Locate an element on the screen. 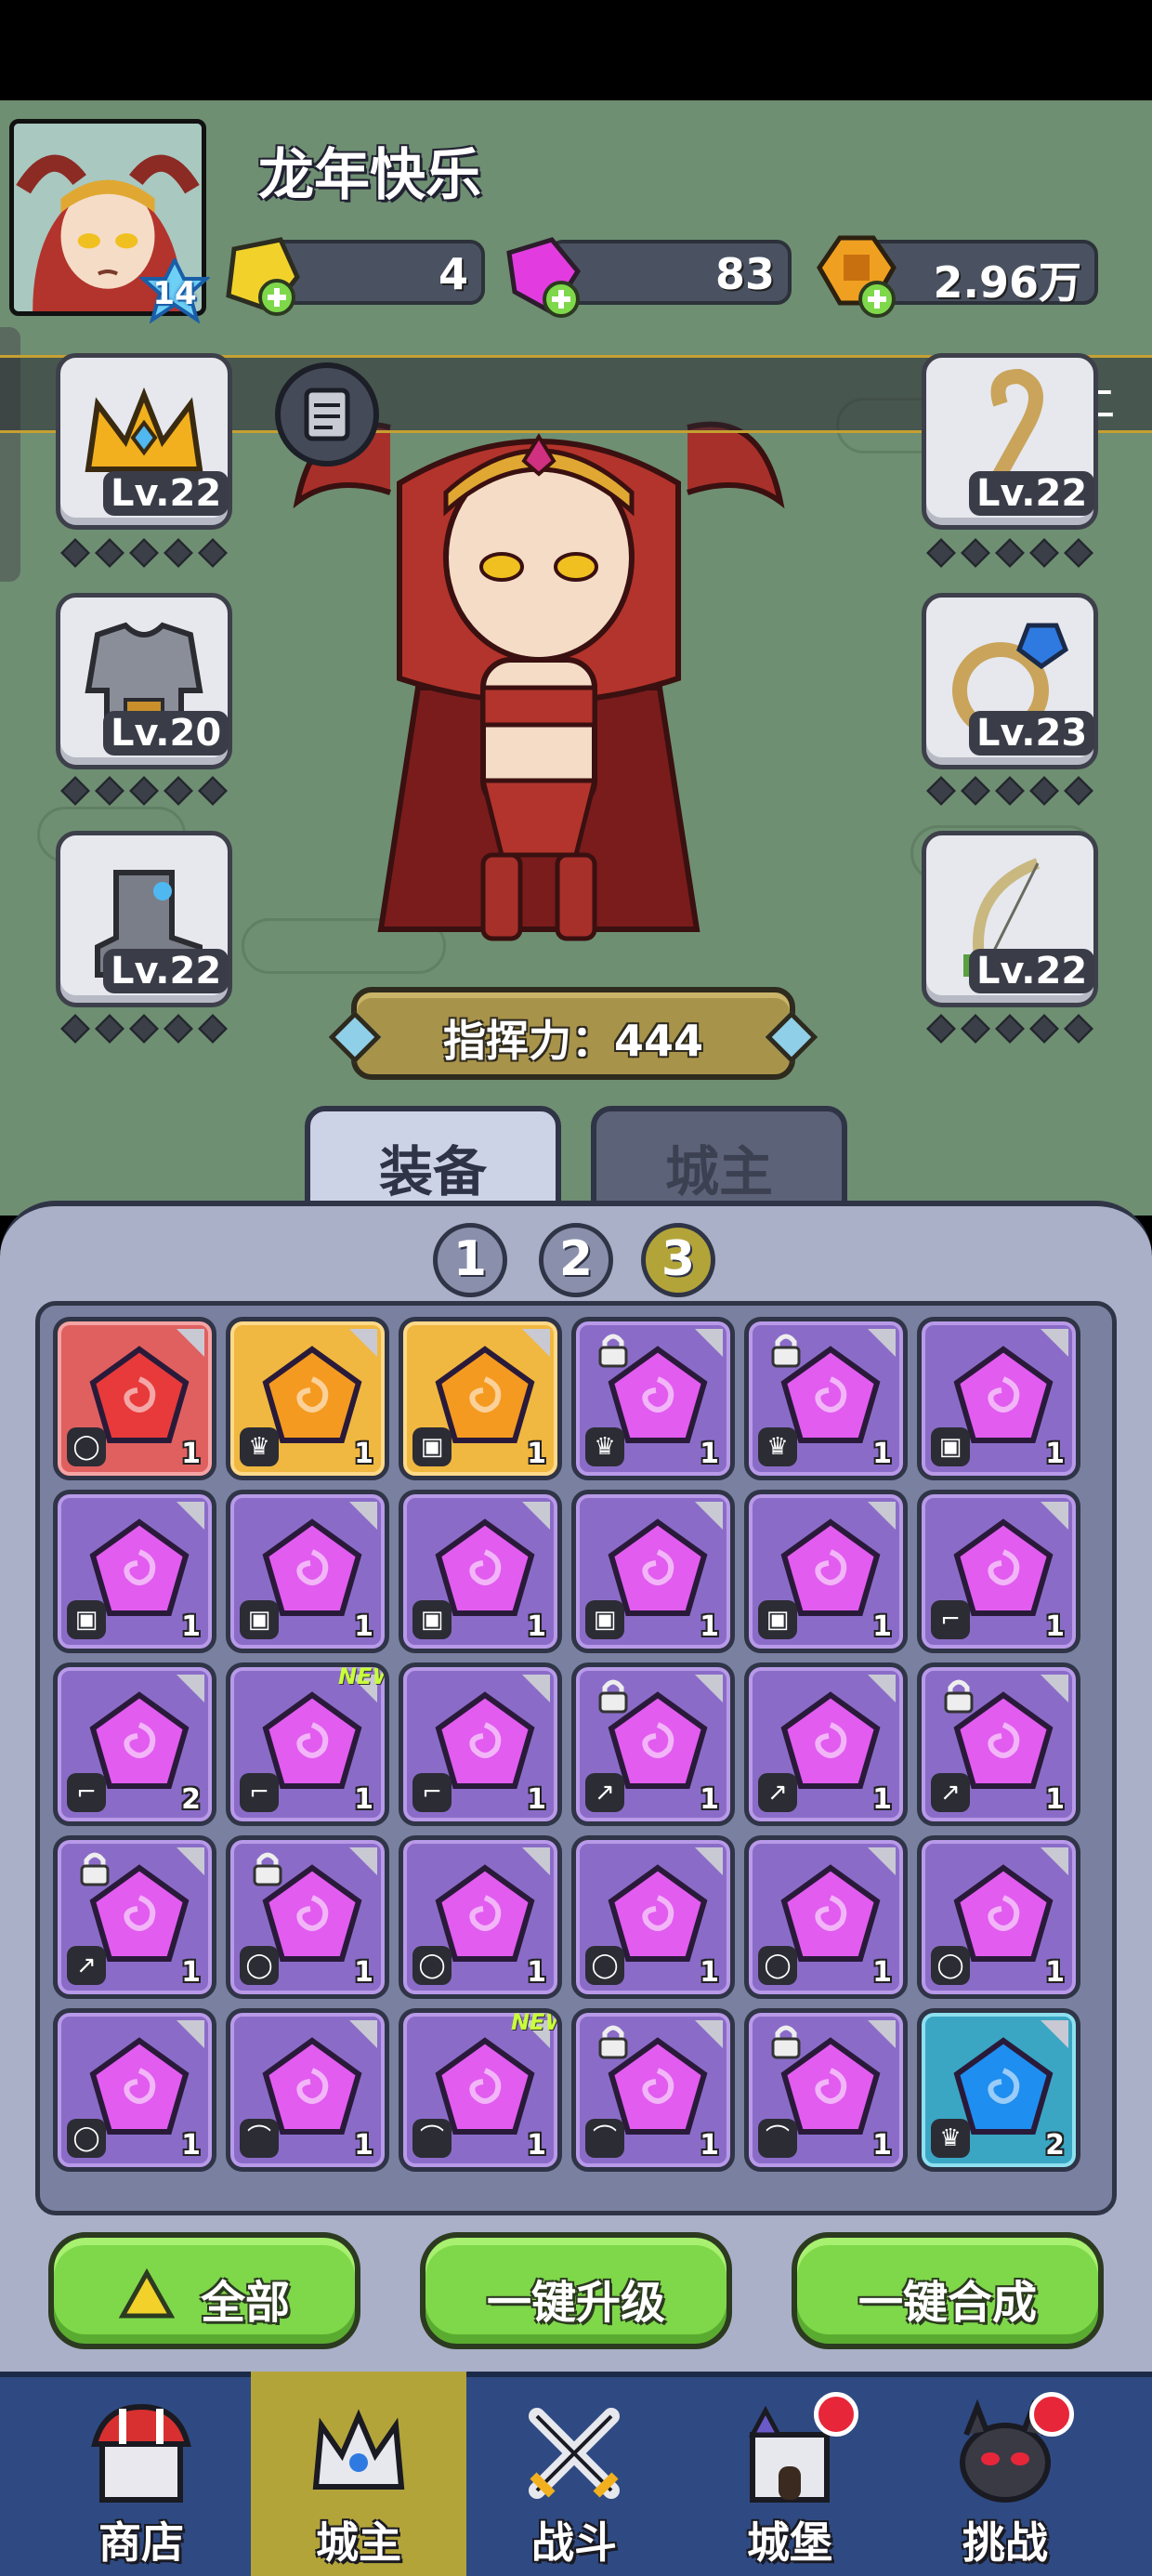 Image resolution: width=1152 pixels, height=2576 pixels. yellow-gem-add-icon is located at coordinates (260, 275).